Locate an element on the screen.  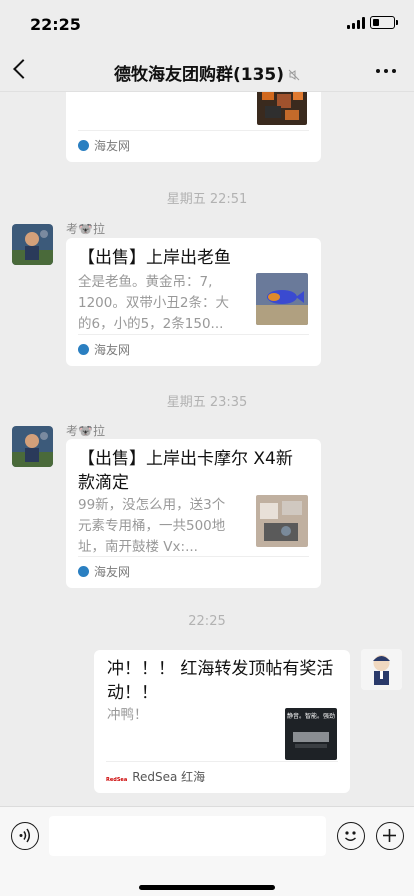
message-timestamp: 星期五 23:35 is located at coordinates (207, 402).